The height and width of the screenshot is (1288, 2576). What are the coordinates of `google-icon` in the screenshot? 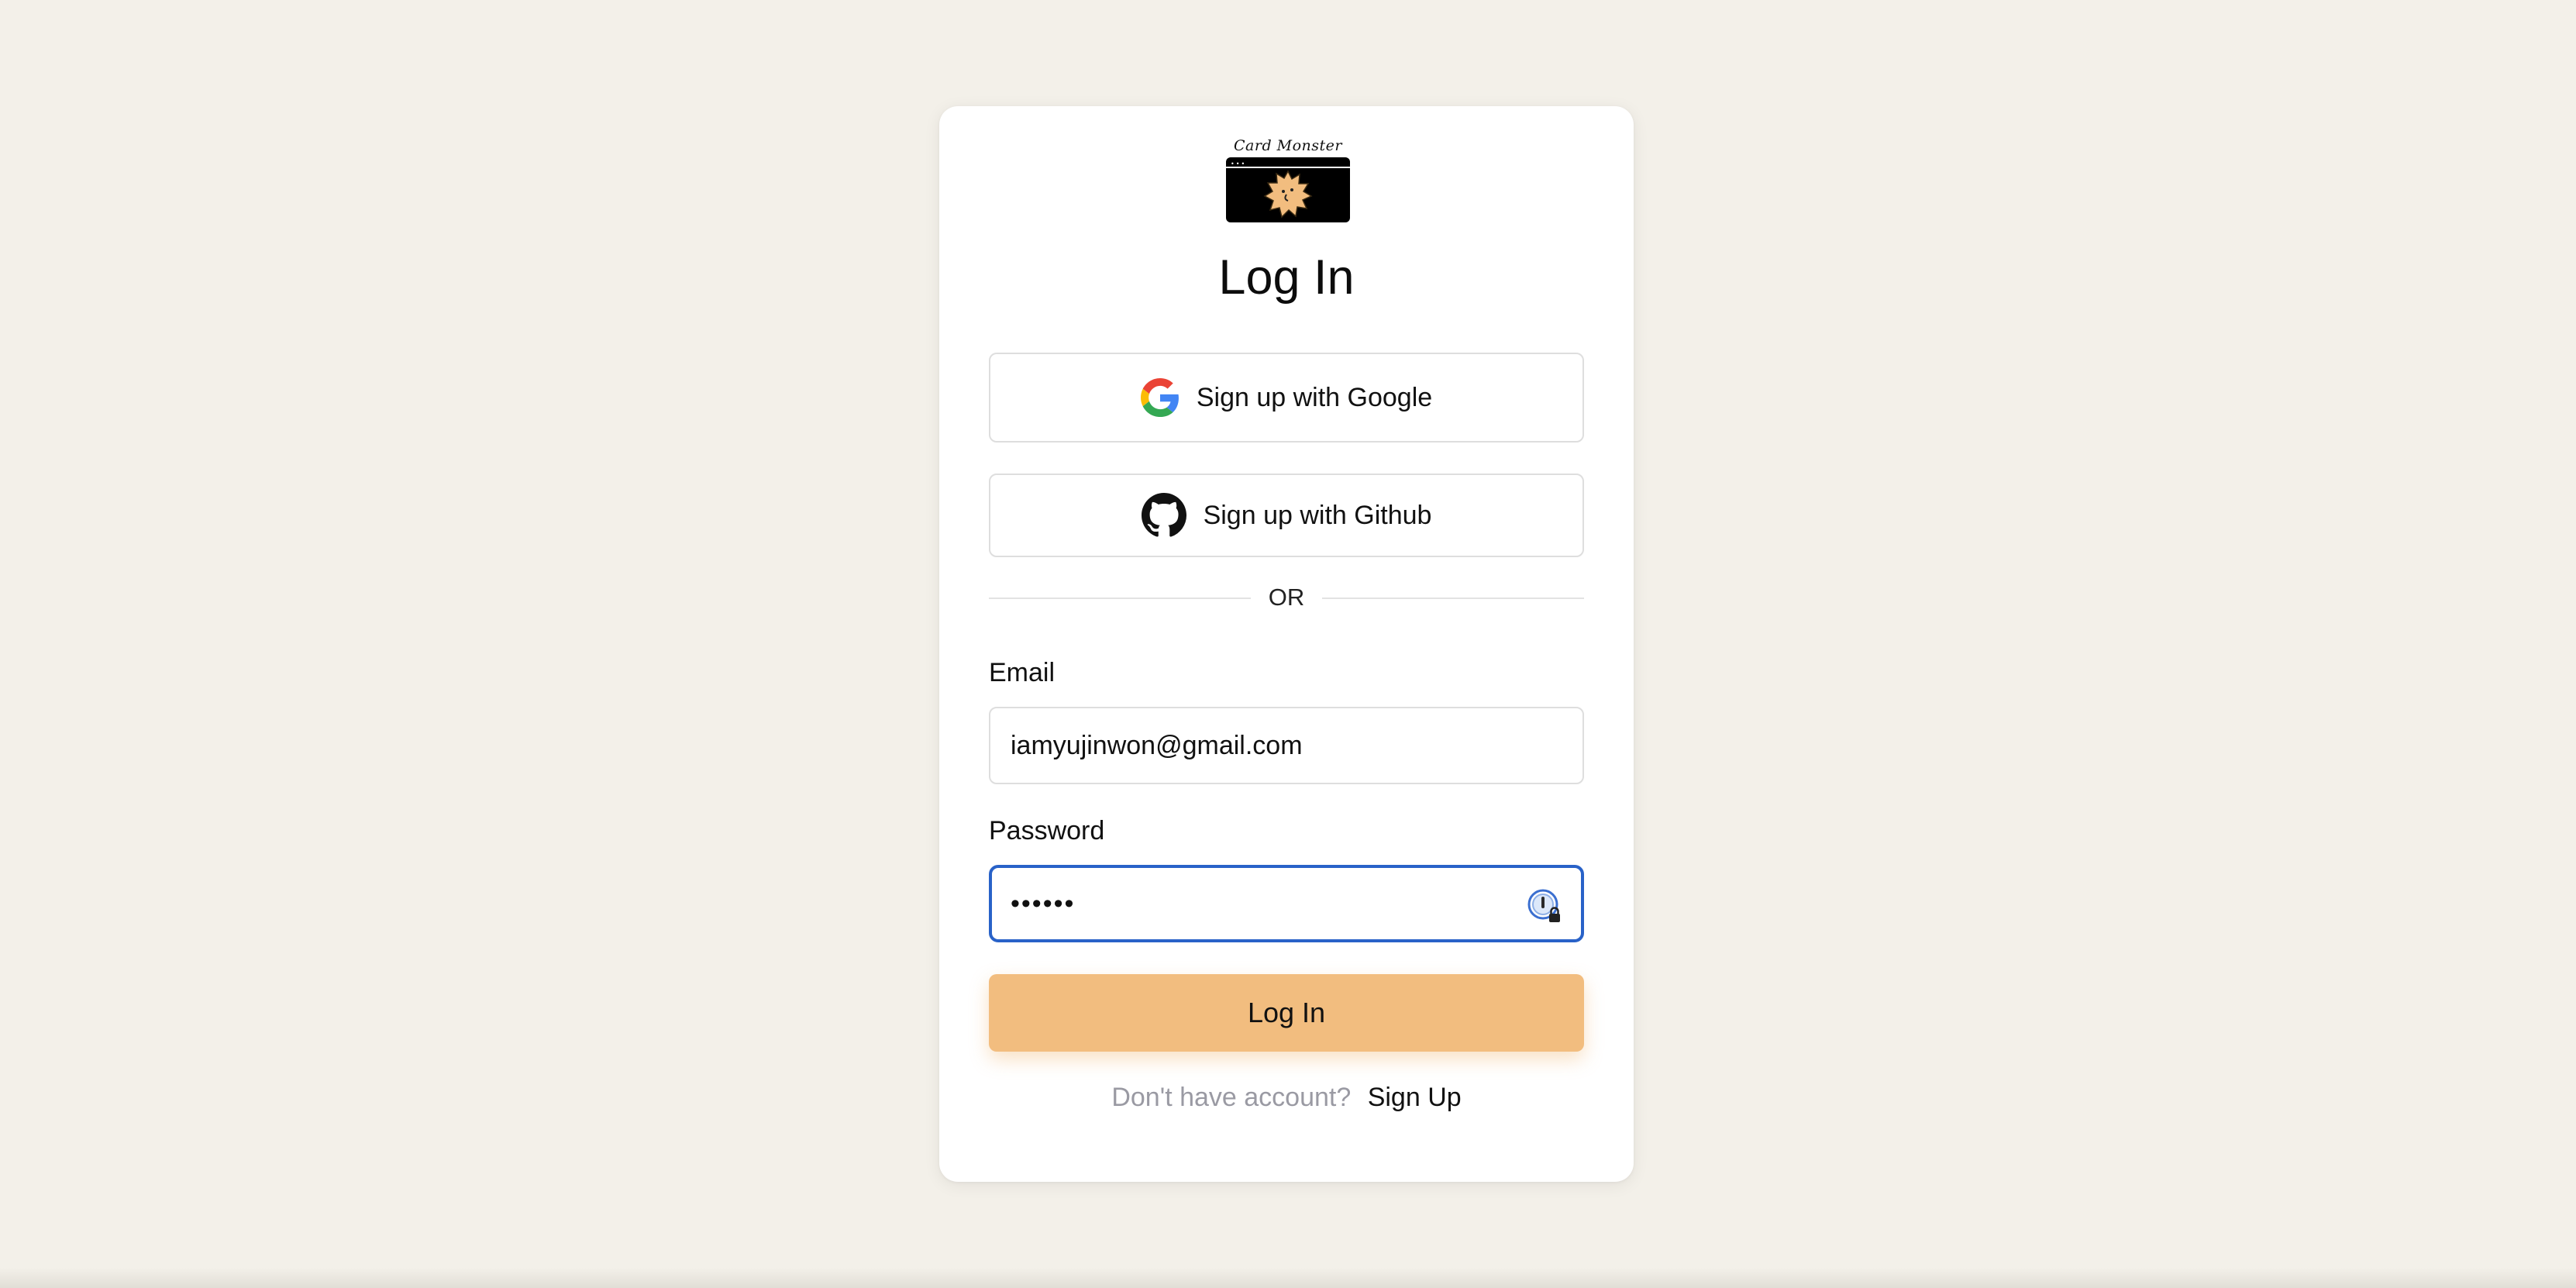 It's located at (1159, 397).